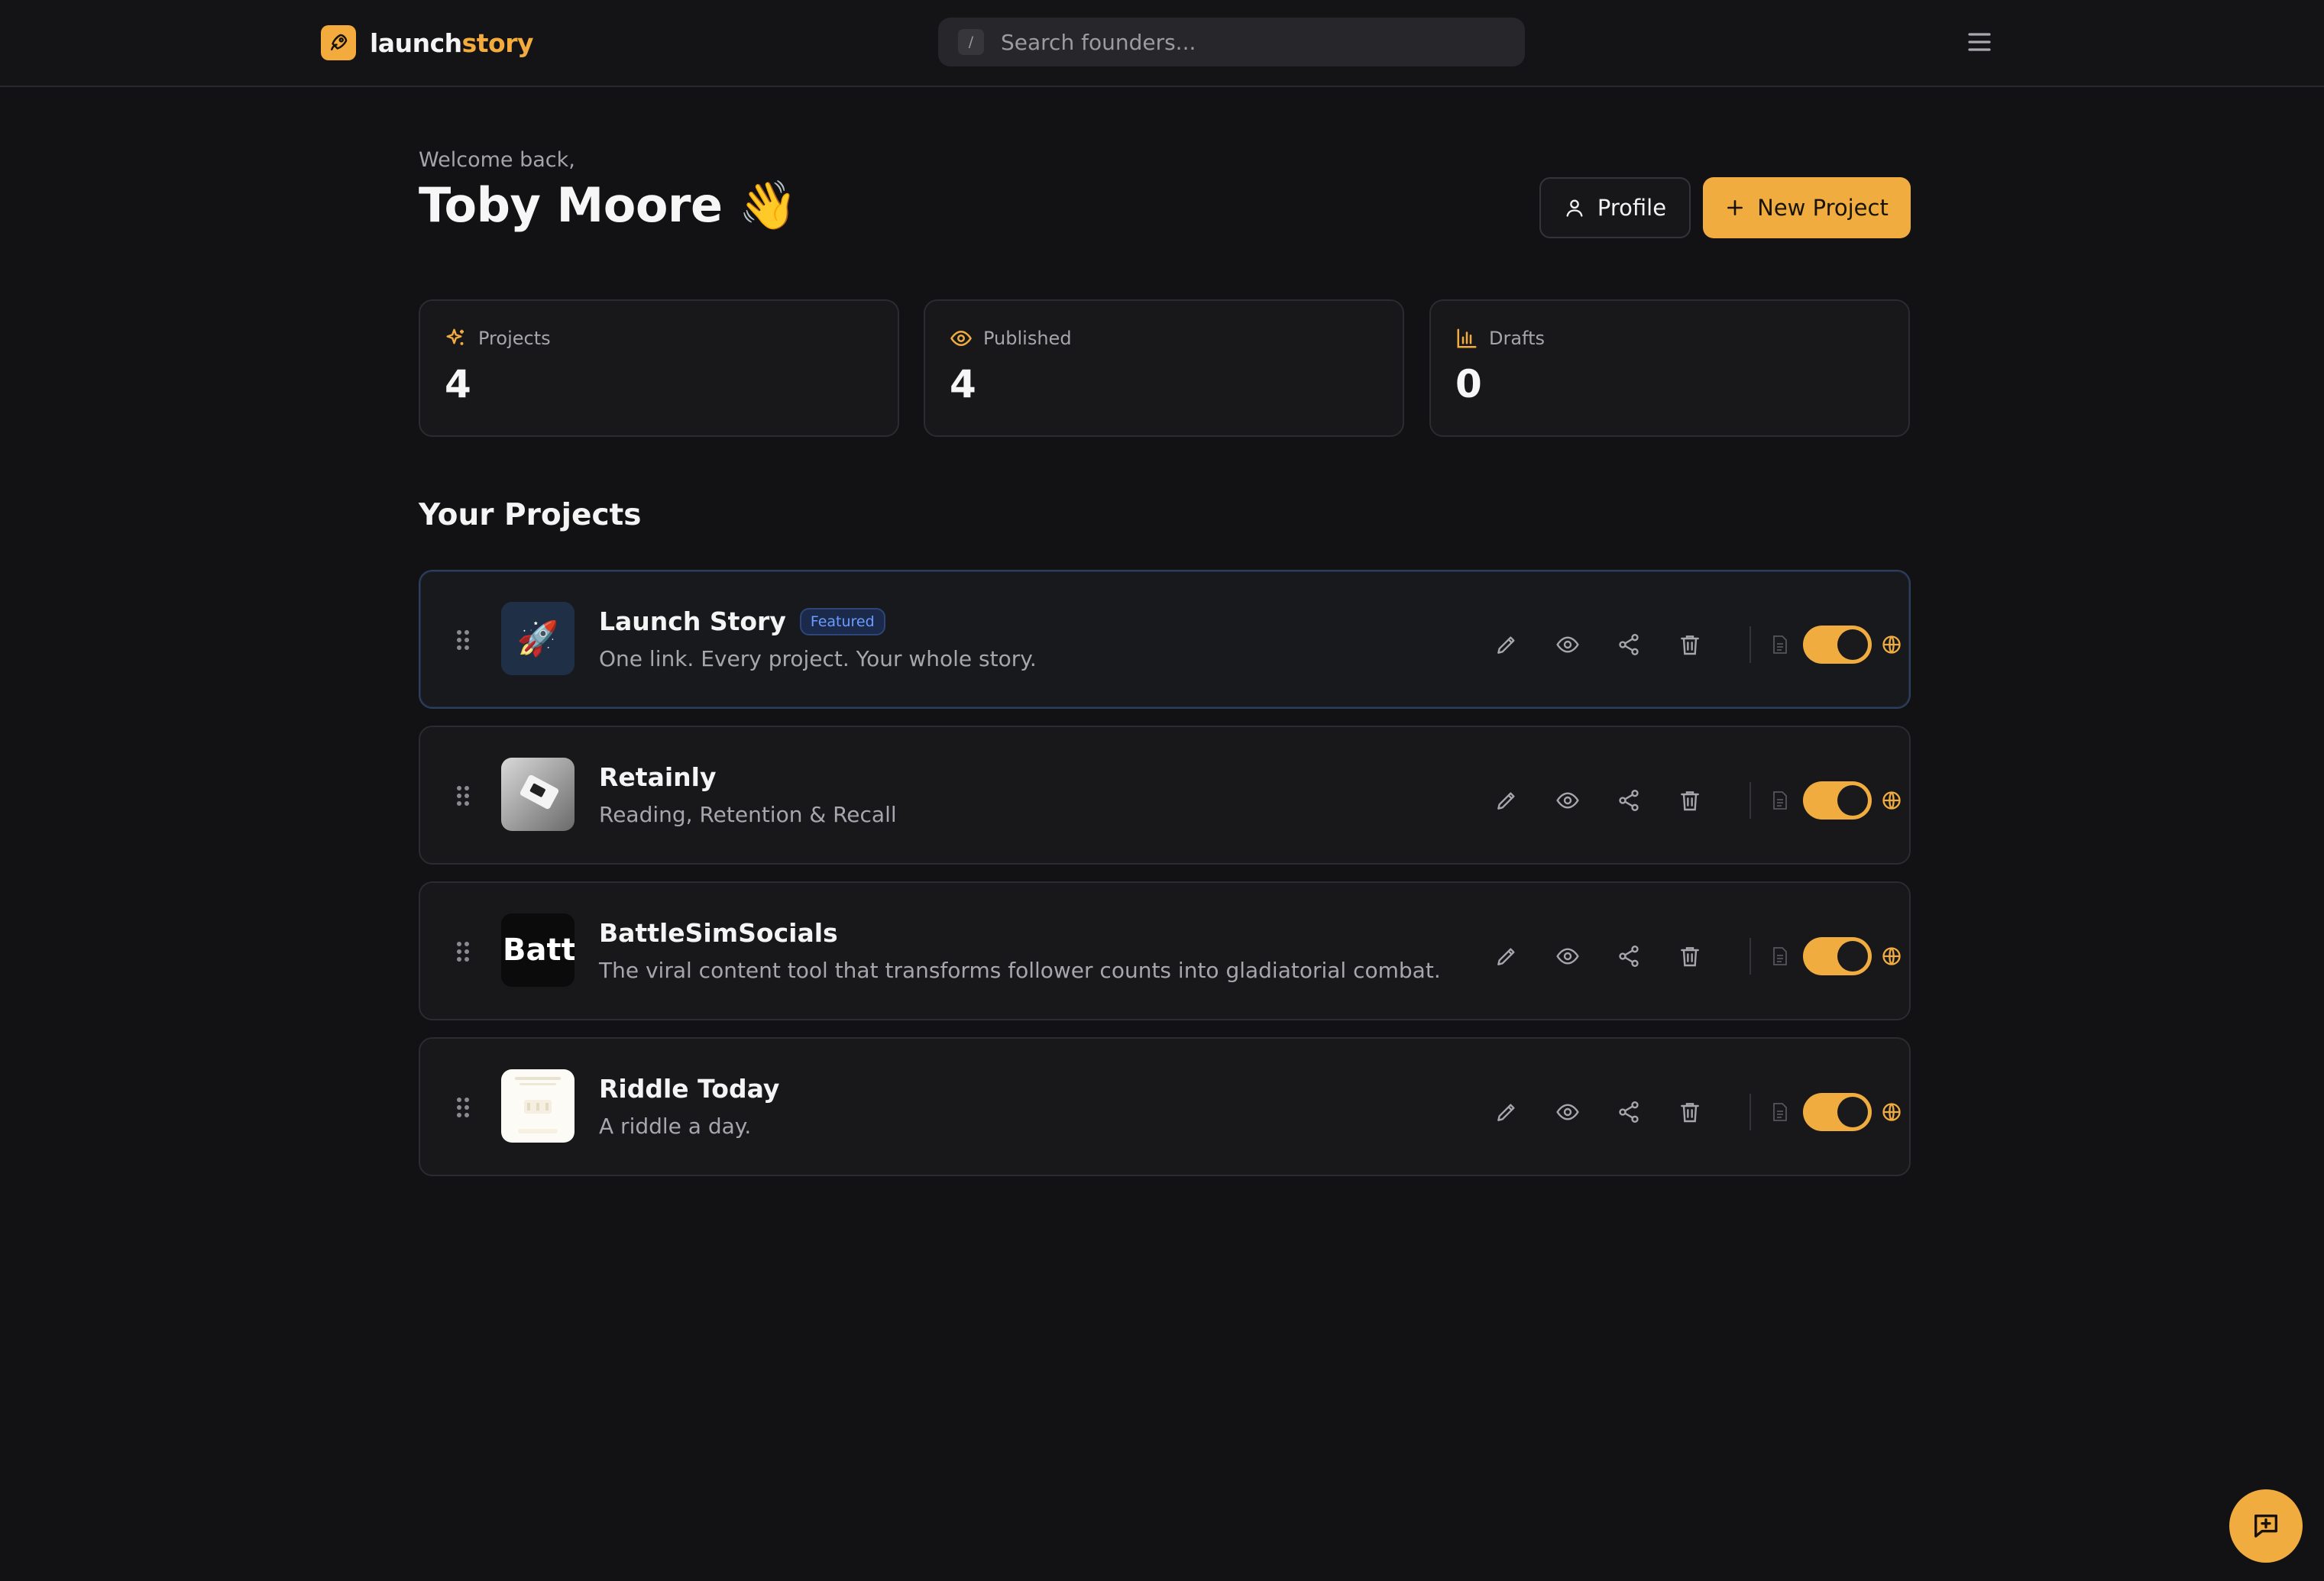 The width and height of the screenshot is (2324, 1581). What do you see at coordinates (1735, 208) in the screenshot?
I see `plus-icon` at bounding box center [1735, 208].